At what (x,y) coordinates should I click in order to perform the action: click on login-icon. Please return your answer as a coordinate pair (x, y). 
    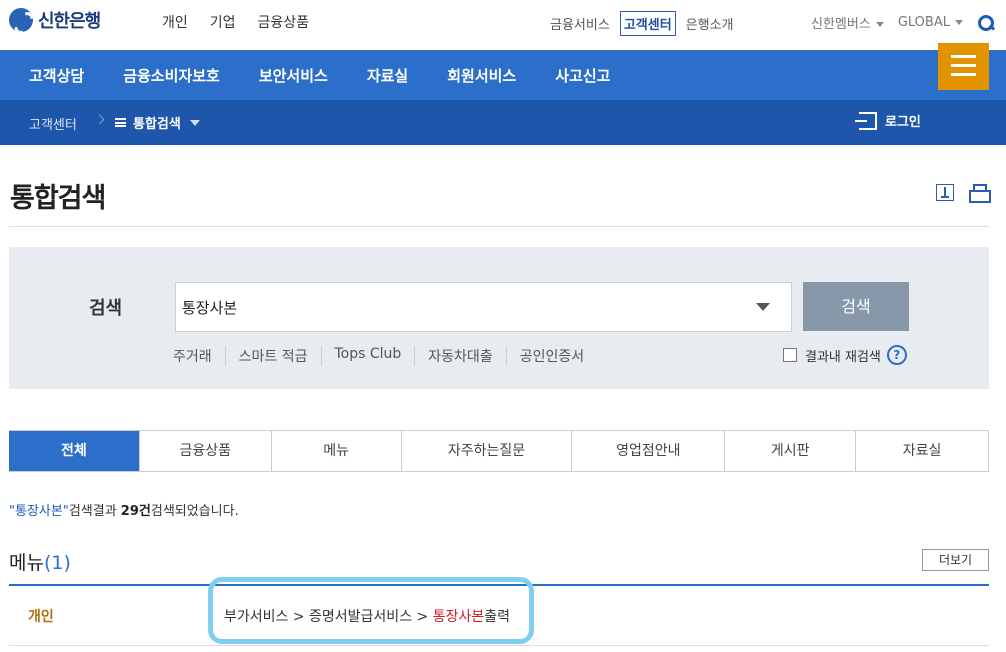
    Looking at the image, I should click on (866, 120).